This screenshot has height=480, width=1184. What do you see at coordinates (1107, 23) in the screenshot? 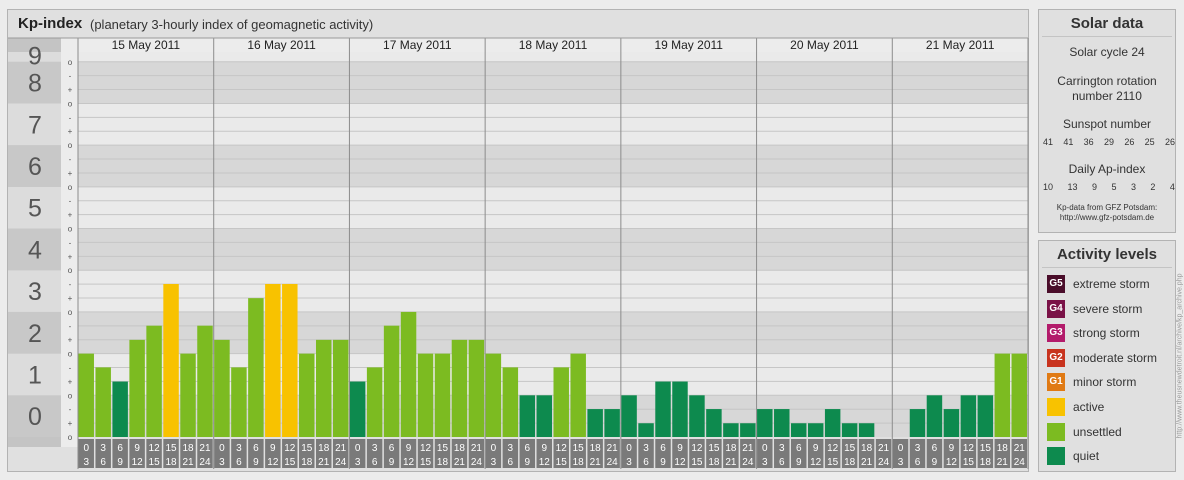
I see `solar-data-title: Solar data` at bounding box center [1107, 23].